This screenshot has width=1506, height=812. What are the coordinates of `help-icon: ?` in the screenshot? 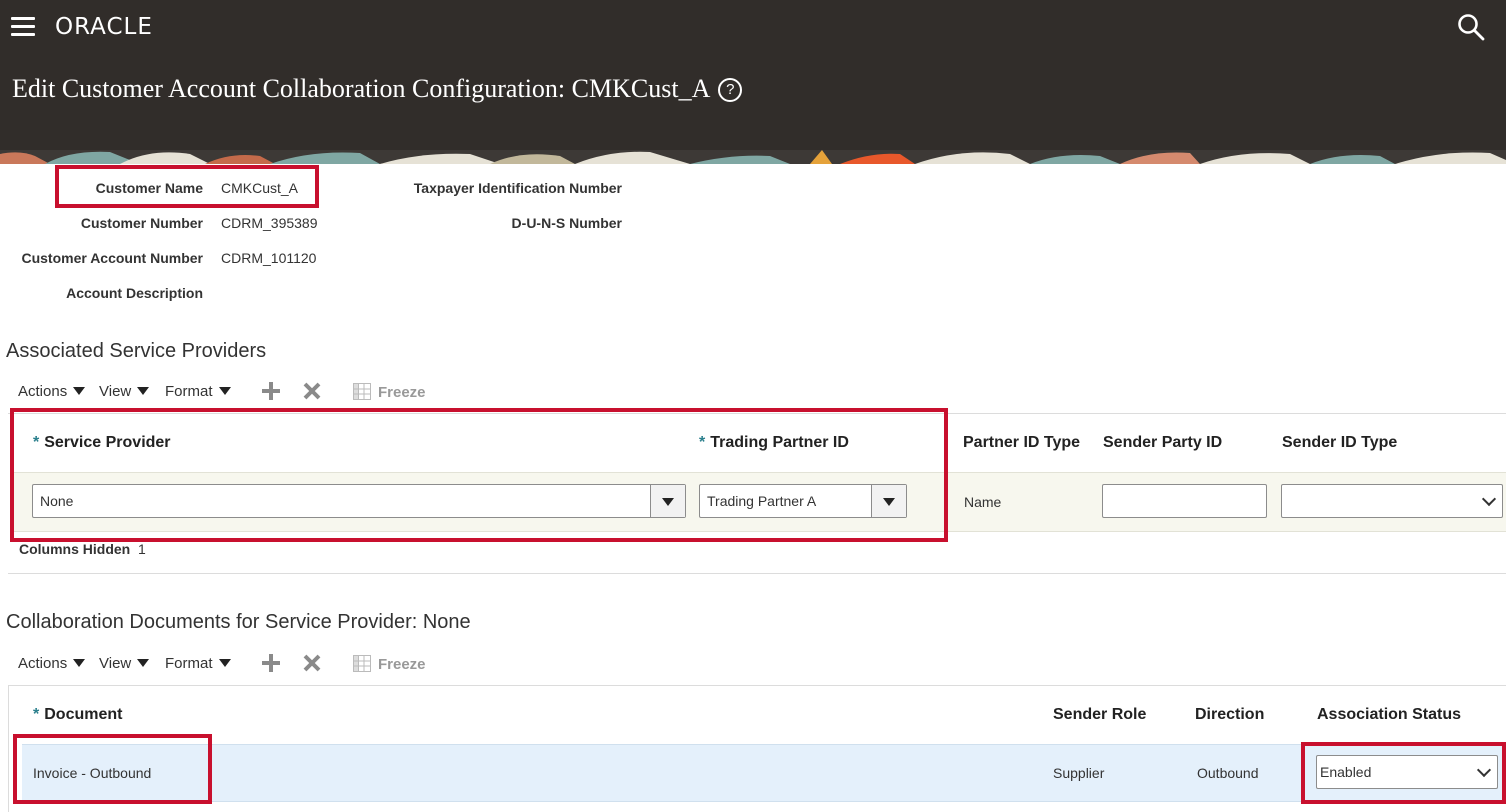 It's located at (730, 90).